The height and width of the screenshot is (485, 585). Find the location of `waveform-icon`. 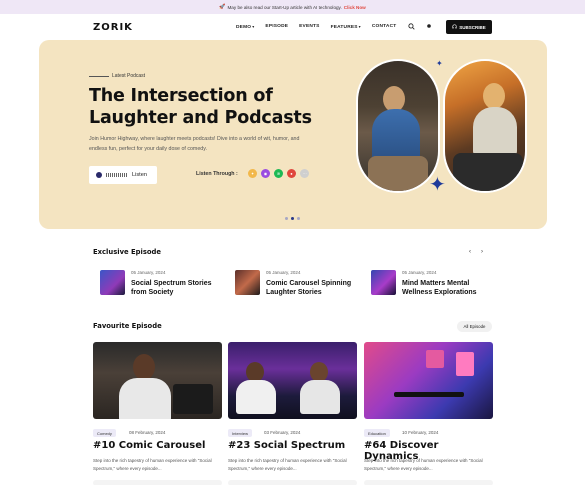

waveform-icon is located at coordinates (117, 175).